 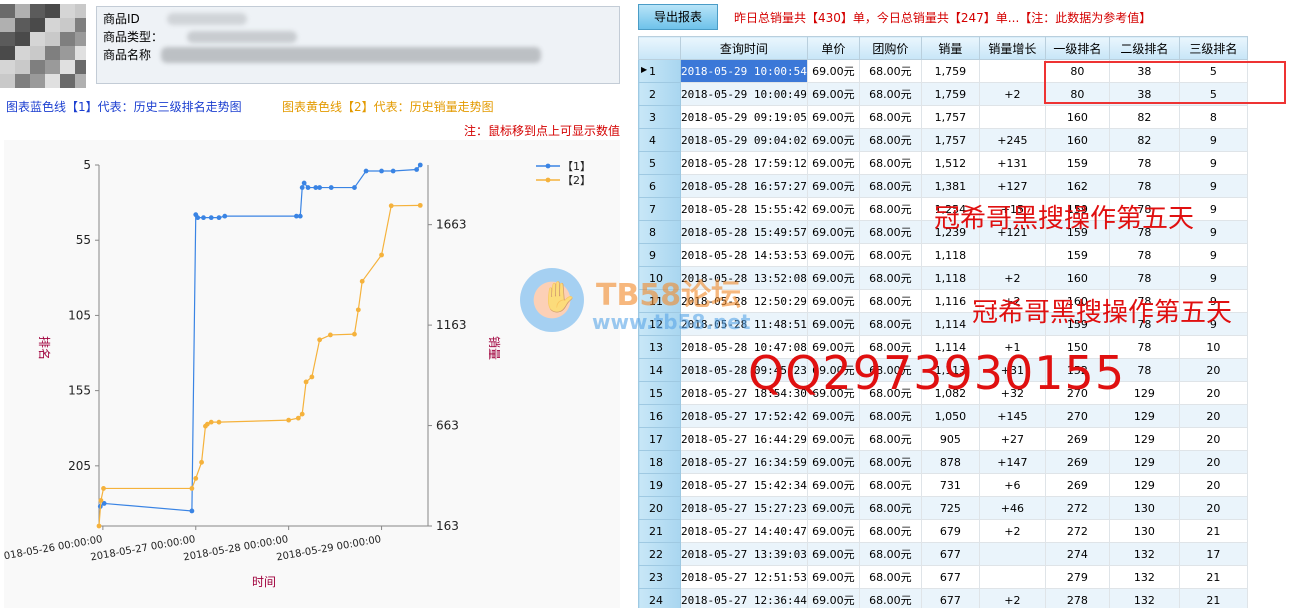 What do you see at coordinates (950, 416) in the screenshot?
I see `table-cell: 1,050` at bounding box center [950, 416].